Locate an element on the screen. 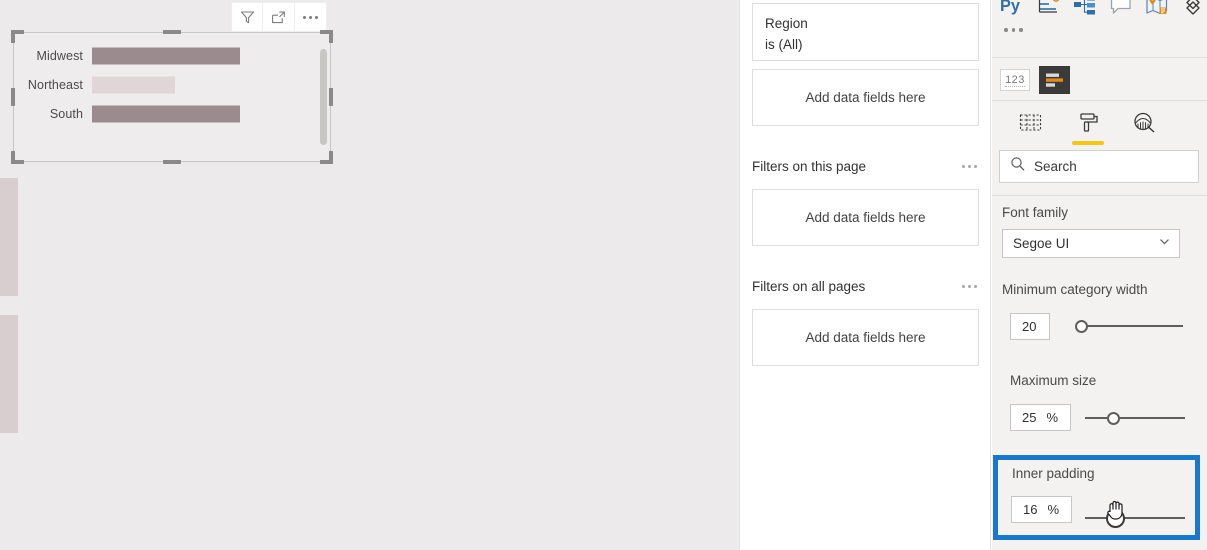 The width and height of the screenshot is (1207, 550). maximum-size-value: 25 is located at coordinates (1029, 417).